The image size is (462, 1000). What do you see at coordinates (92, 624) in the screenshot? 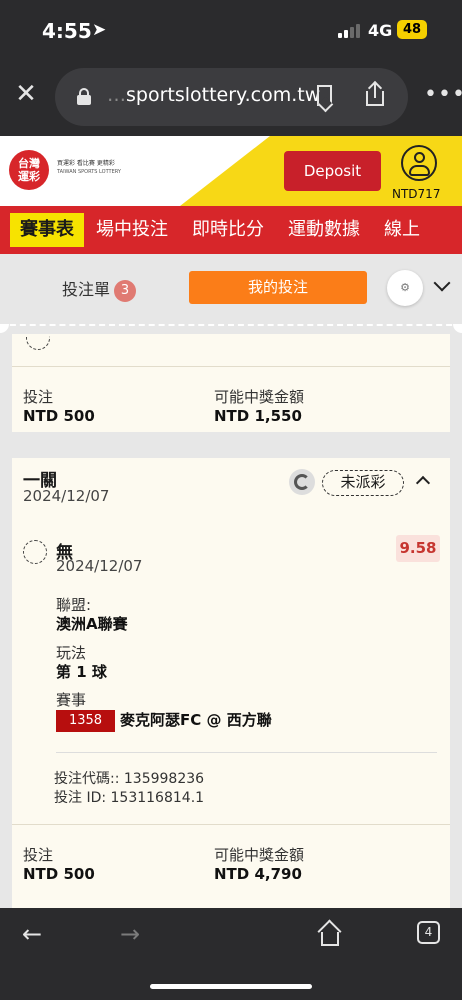
I see `league-value: 澳洲A聯賽` at bounding box center [92, 624].